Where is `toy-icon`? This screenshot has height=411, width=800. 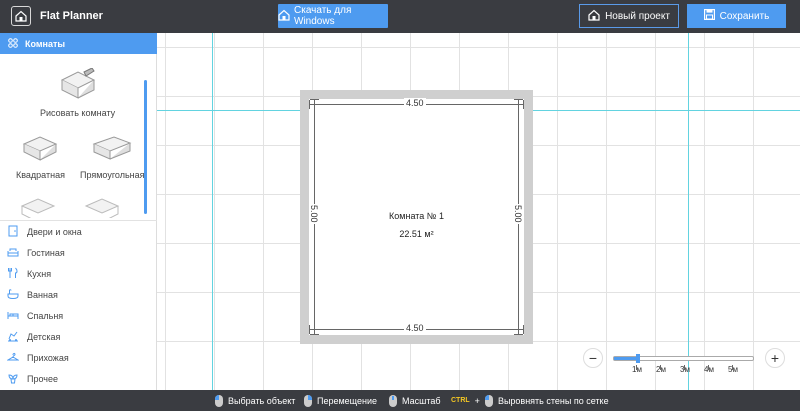
toy-icon is located at coordinates (13, 337).